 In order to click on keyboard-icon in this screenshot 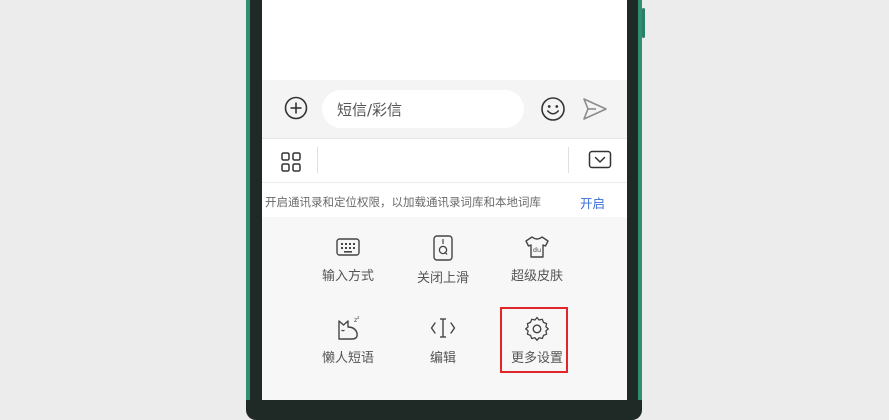, I will do `click(348, 247)`.